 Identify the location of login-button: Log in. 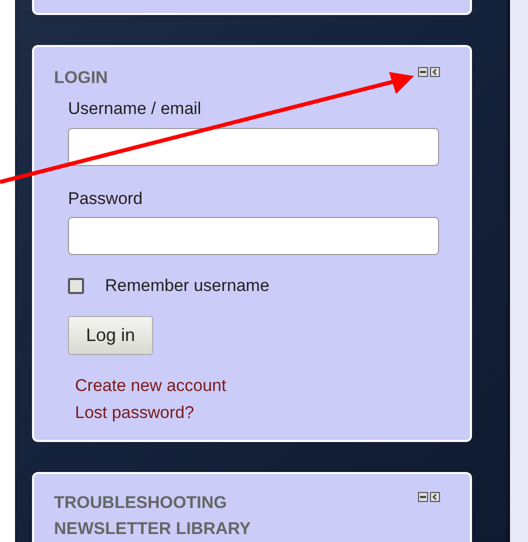
(110, 335).